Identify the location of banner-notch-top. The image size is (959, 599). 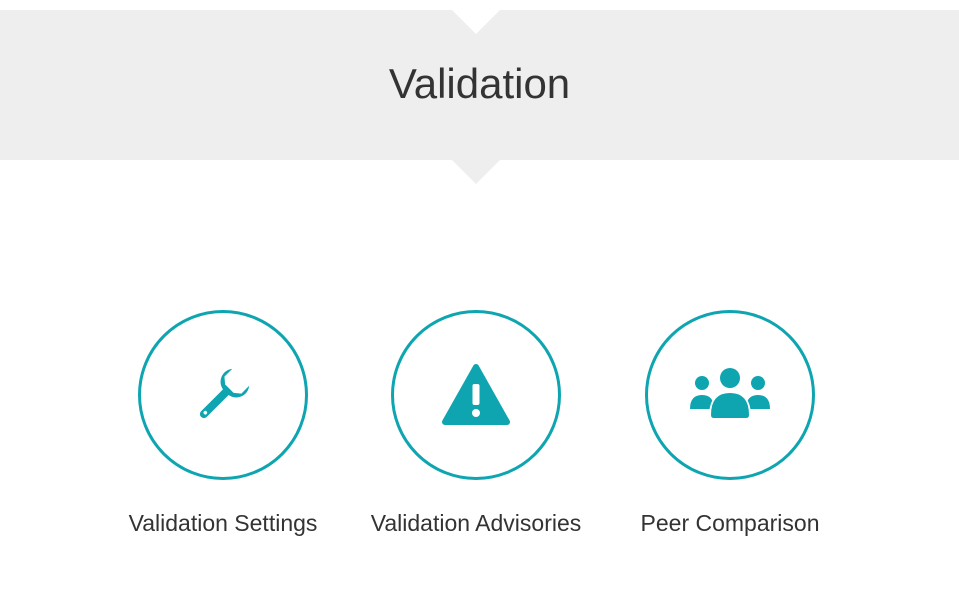
(476, 22).